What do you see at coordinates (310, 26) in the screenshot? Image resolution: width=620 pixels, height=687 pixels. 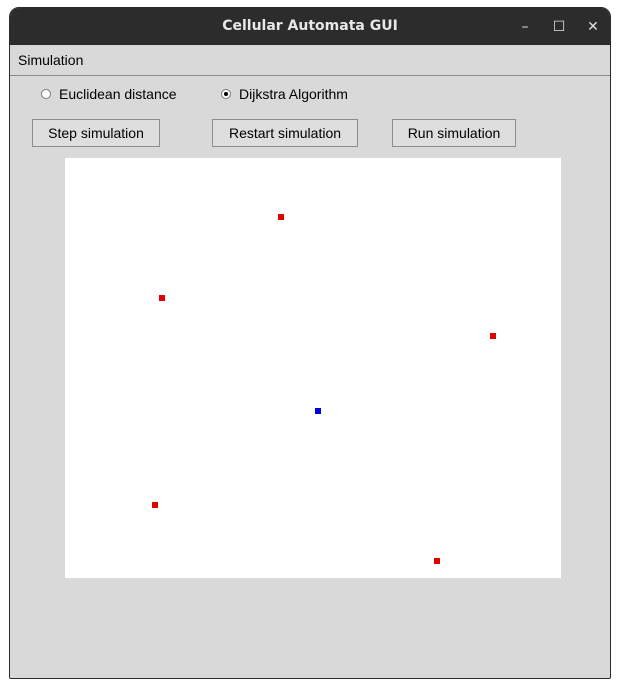 I see `title-bar: Cellular Automata GUI – ☐ ✕` at bounding box center [310, 26].